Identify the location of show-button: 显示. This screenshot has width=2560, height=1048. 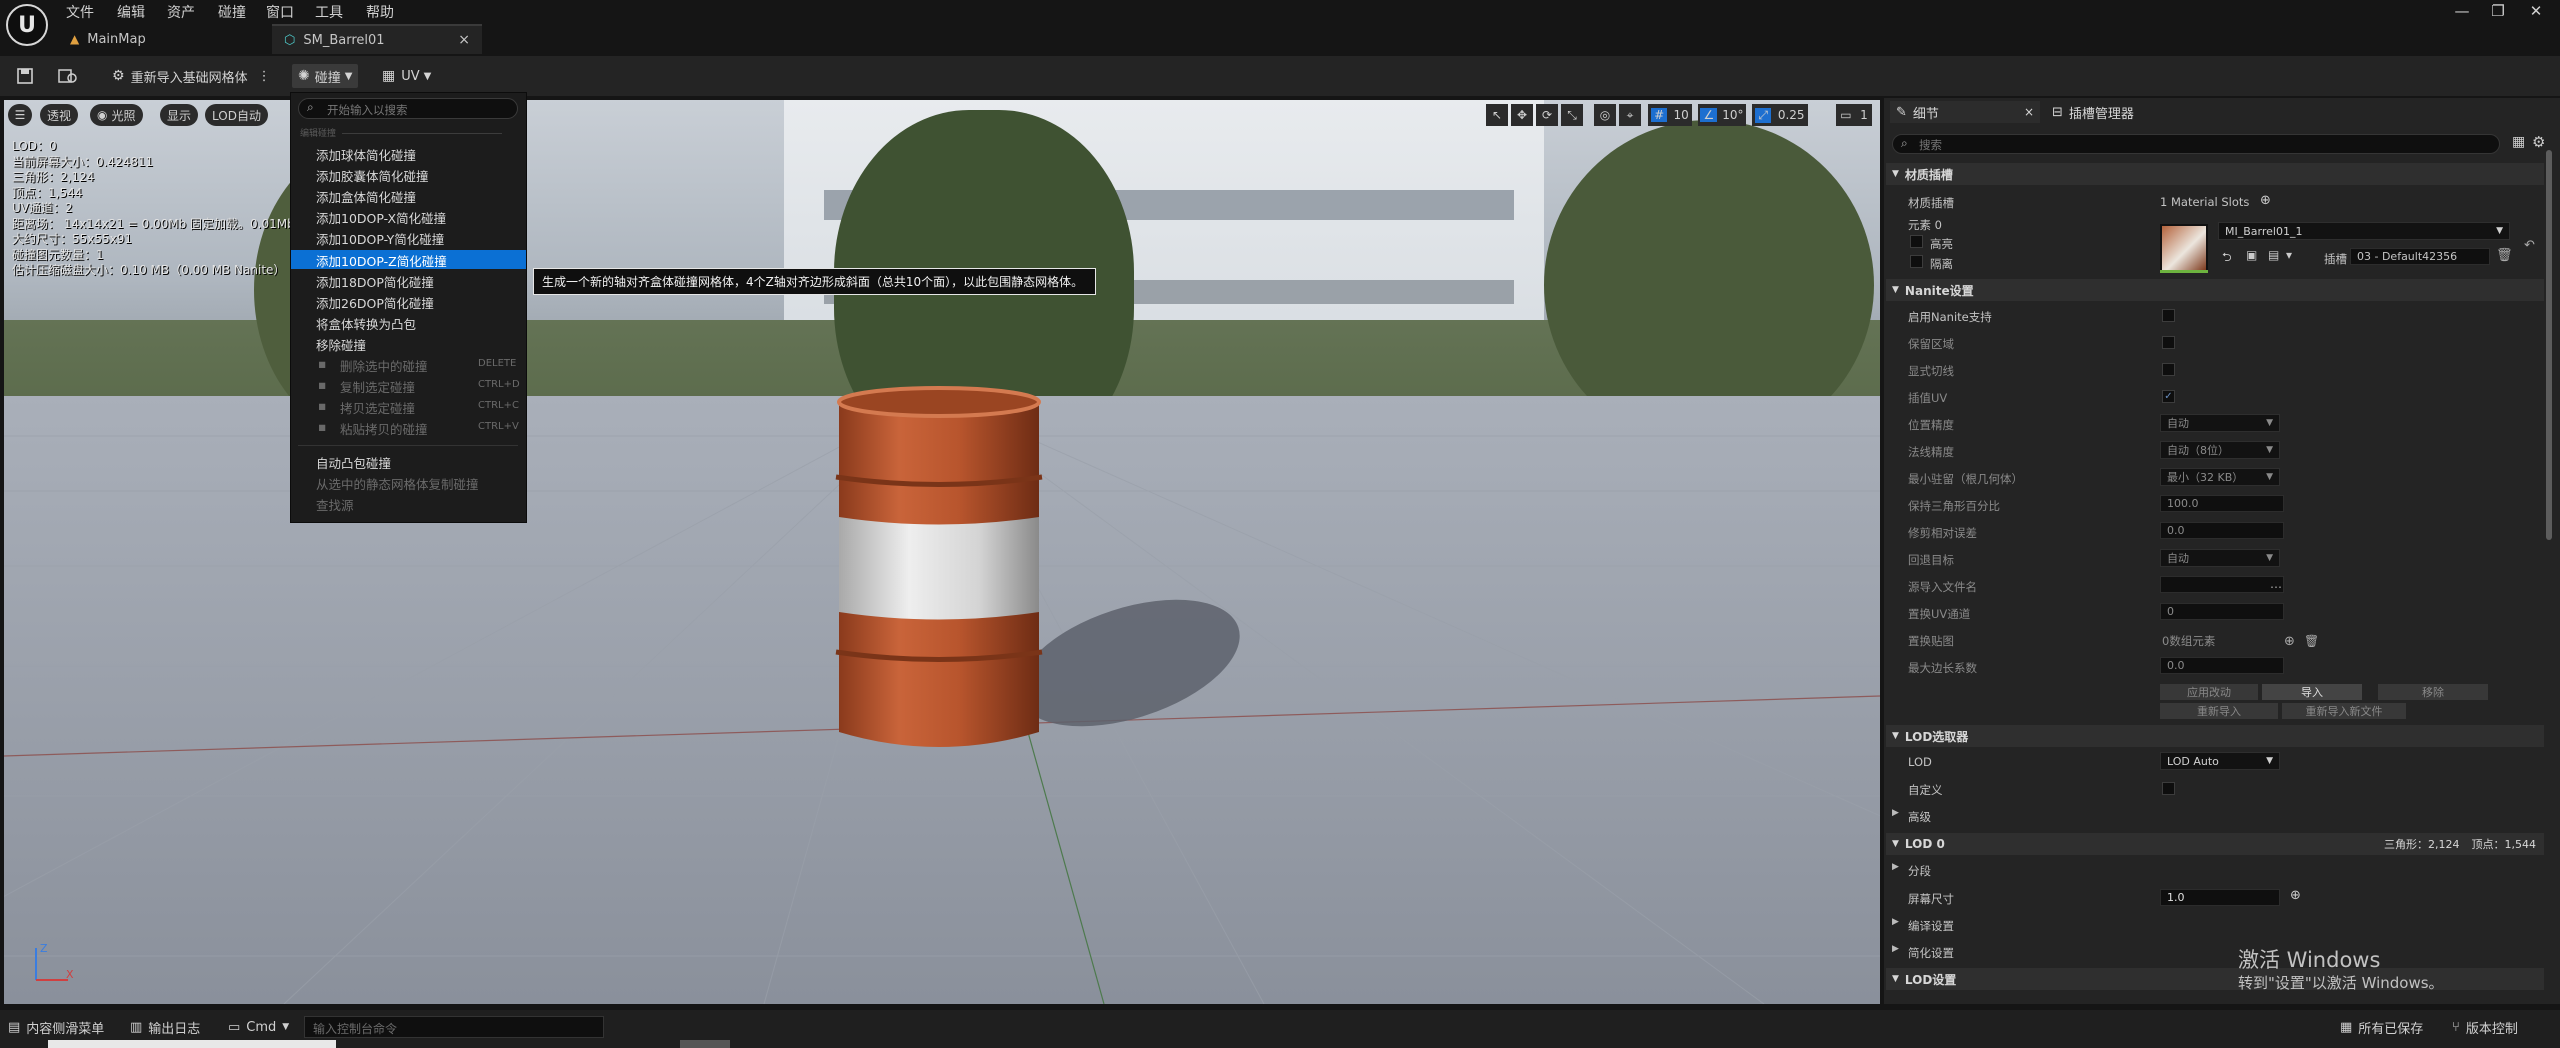
(179, 115).